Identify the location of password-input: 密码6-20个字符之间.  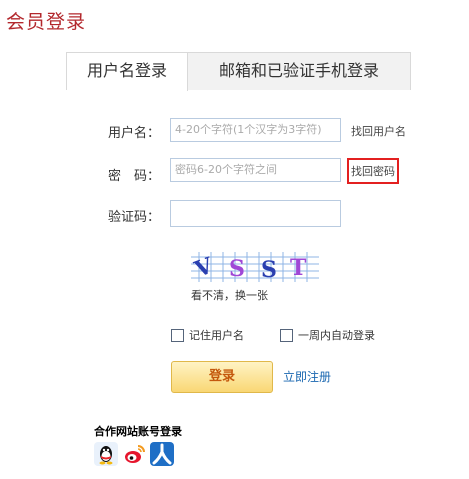
(255, 170).